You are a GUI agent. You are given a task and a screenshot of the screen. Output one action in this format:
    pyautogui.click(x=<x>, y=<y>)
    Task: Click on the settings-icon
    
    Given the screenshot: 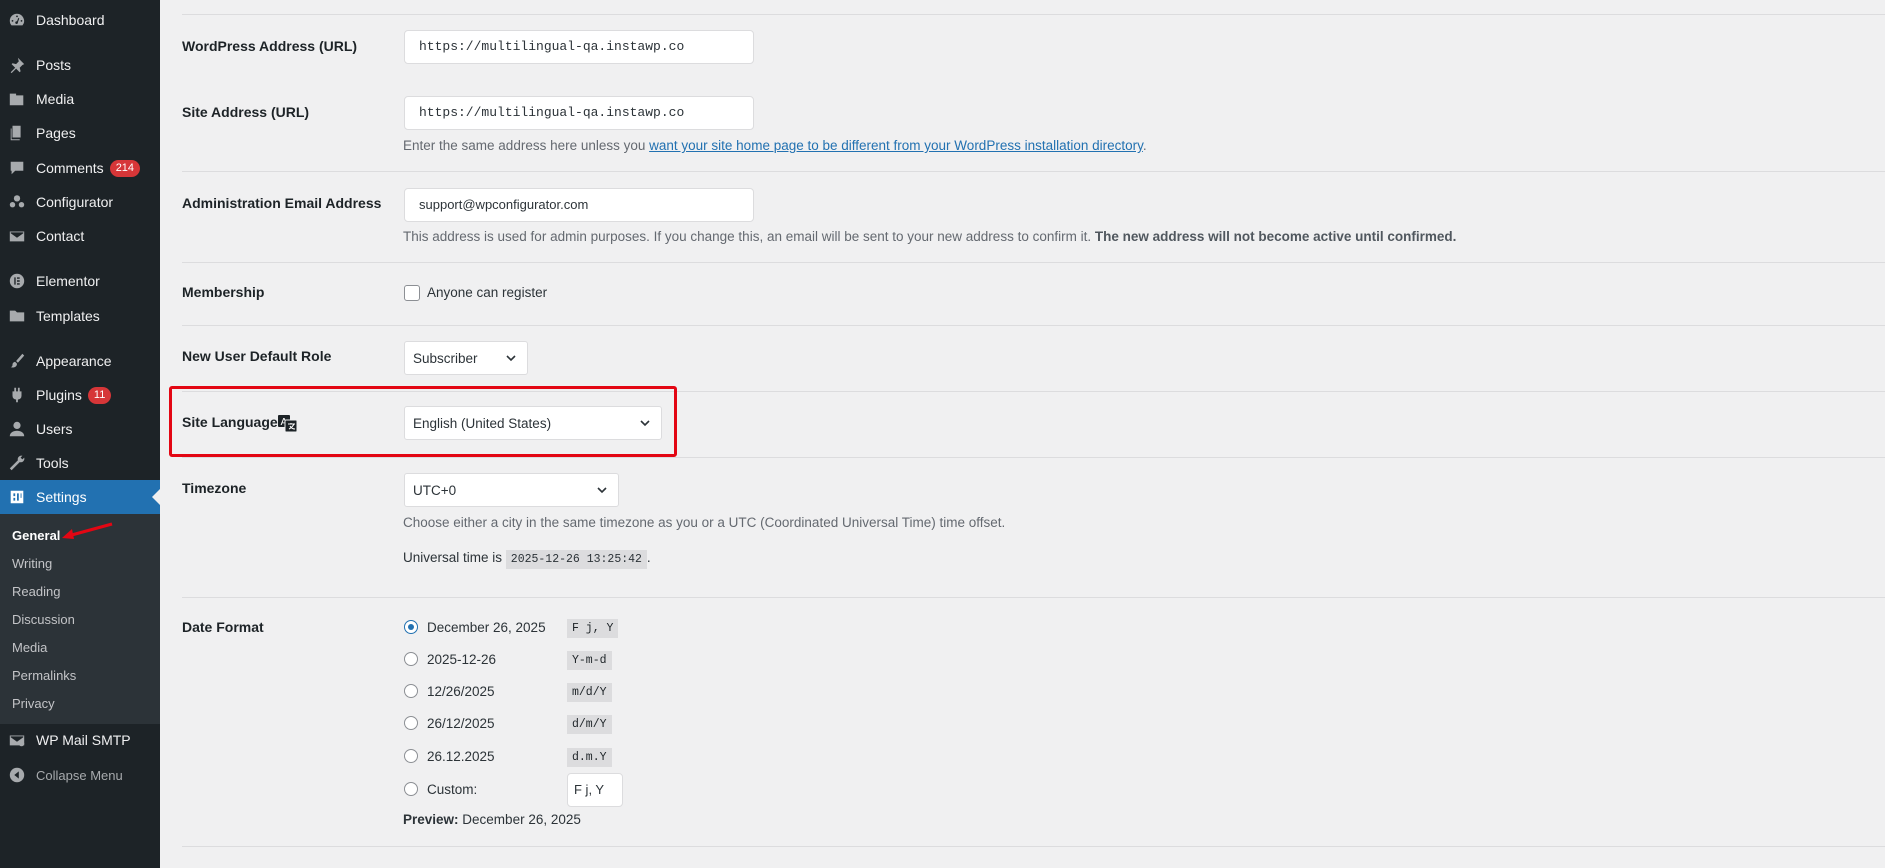 What is the action you would take?
    pyautogui.click(x=17, y=497)
    